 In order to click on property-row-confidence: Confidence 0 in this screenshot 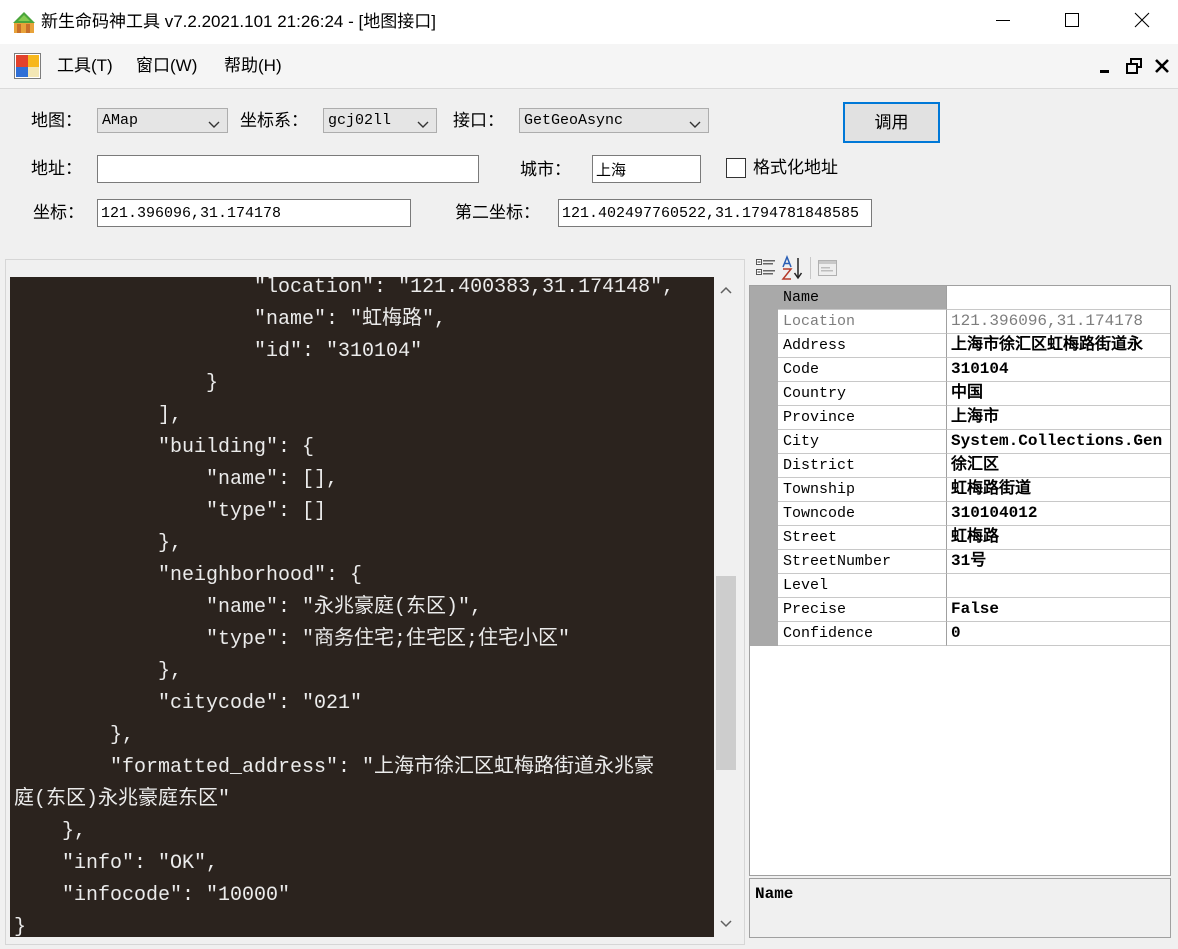, I will do `click(960, 634)`.